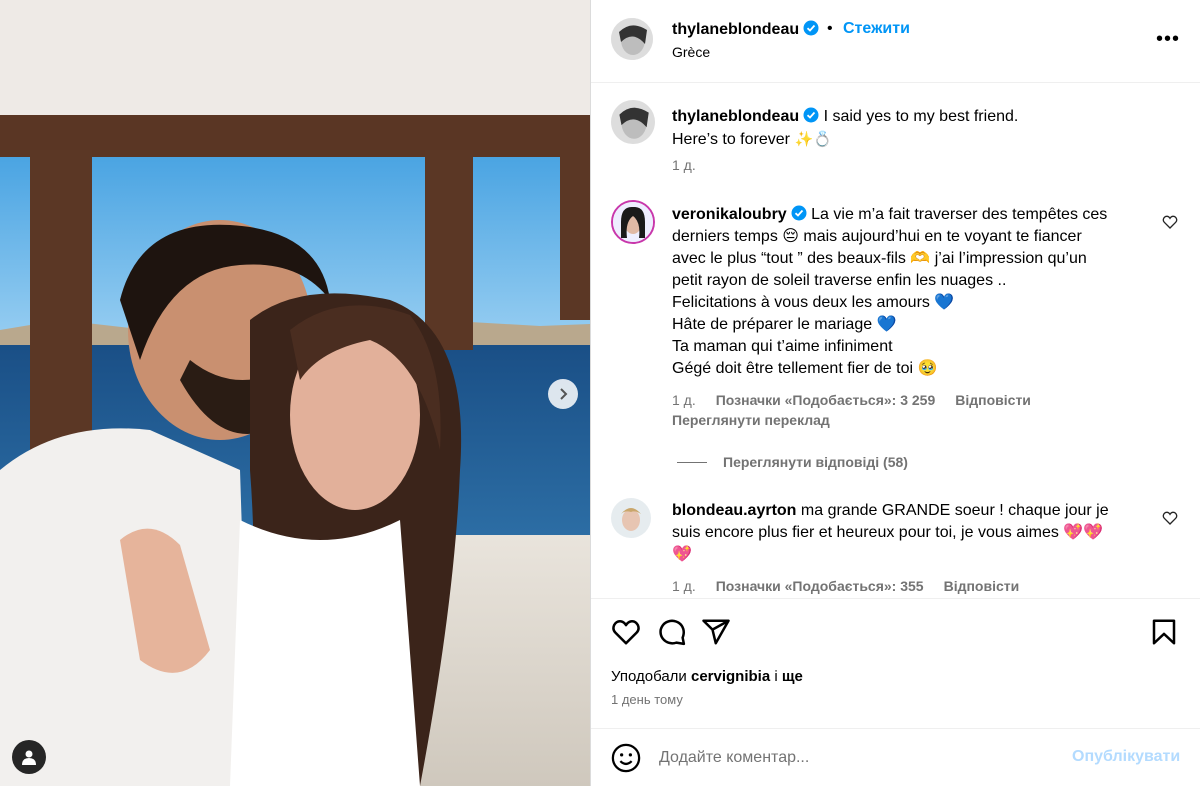  Describe the element at coordinates (813, 302) in the screenshot. I see `comment-text-line: Felicitations à vous deux les amours 💙` at that location.